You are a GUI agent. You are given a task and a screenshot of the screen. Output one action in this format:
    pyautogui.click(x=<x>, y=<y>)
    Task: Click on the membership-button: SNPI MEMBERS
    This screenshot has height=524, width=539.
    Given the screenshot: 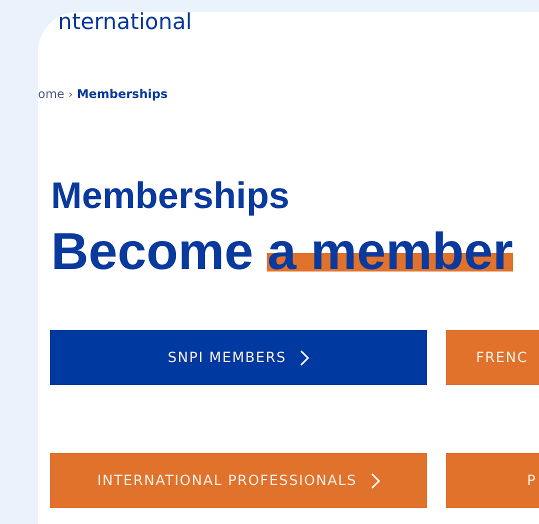 What is the action you would take?
    pyautogui.click(x=238, y=357)
    